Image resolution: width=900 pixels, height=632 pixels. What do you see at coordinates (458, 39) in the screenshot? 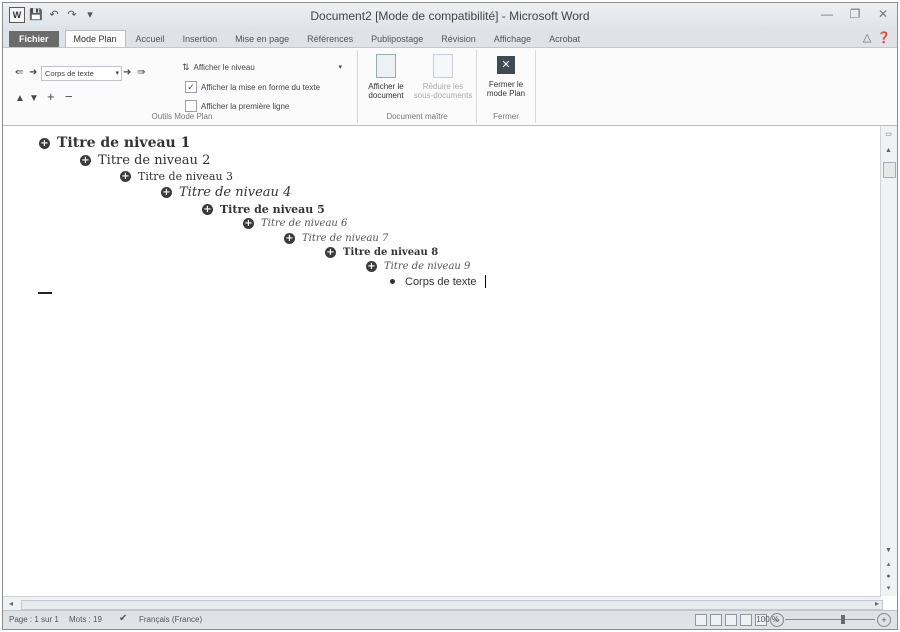
I see `tab-review: Révision` at bounding box center [458, 39].